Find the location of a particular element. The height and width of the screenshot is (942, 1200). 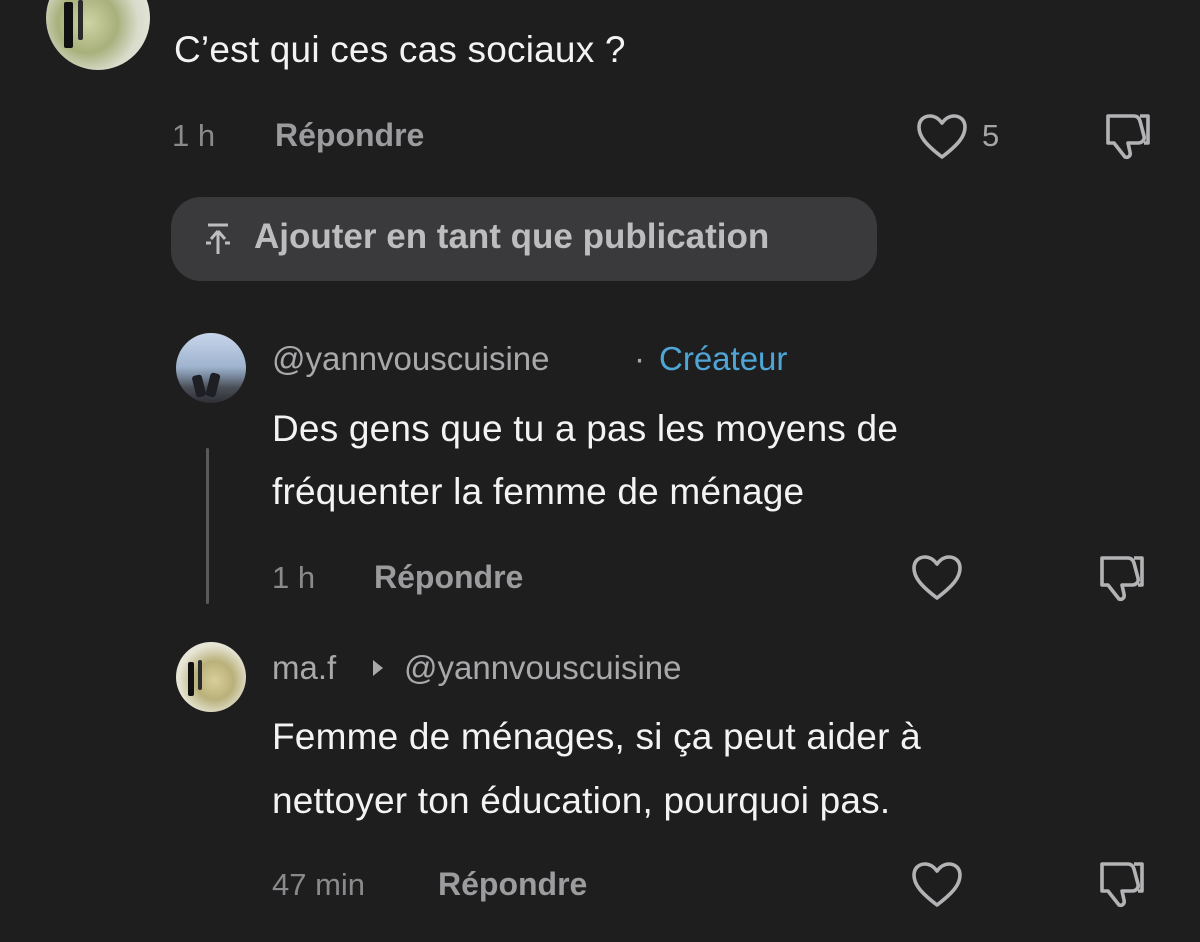

pin-icon is located at coordinates (218, 238).